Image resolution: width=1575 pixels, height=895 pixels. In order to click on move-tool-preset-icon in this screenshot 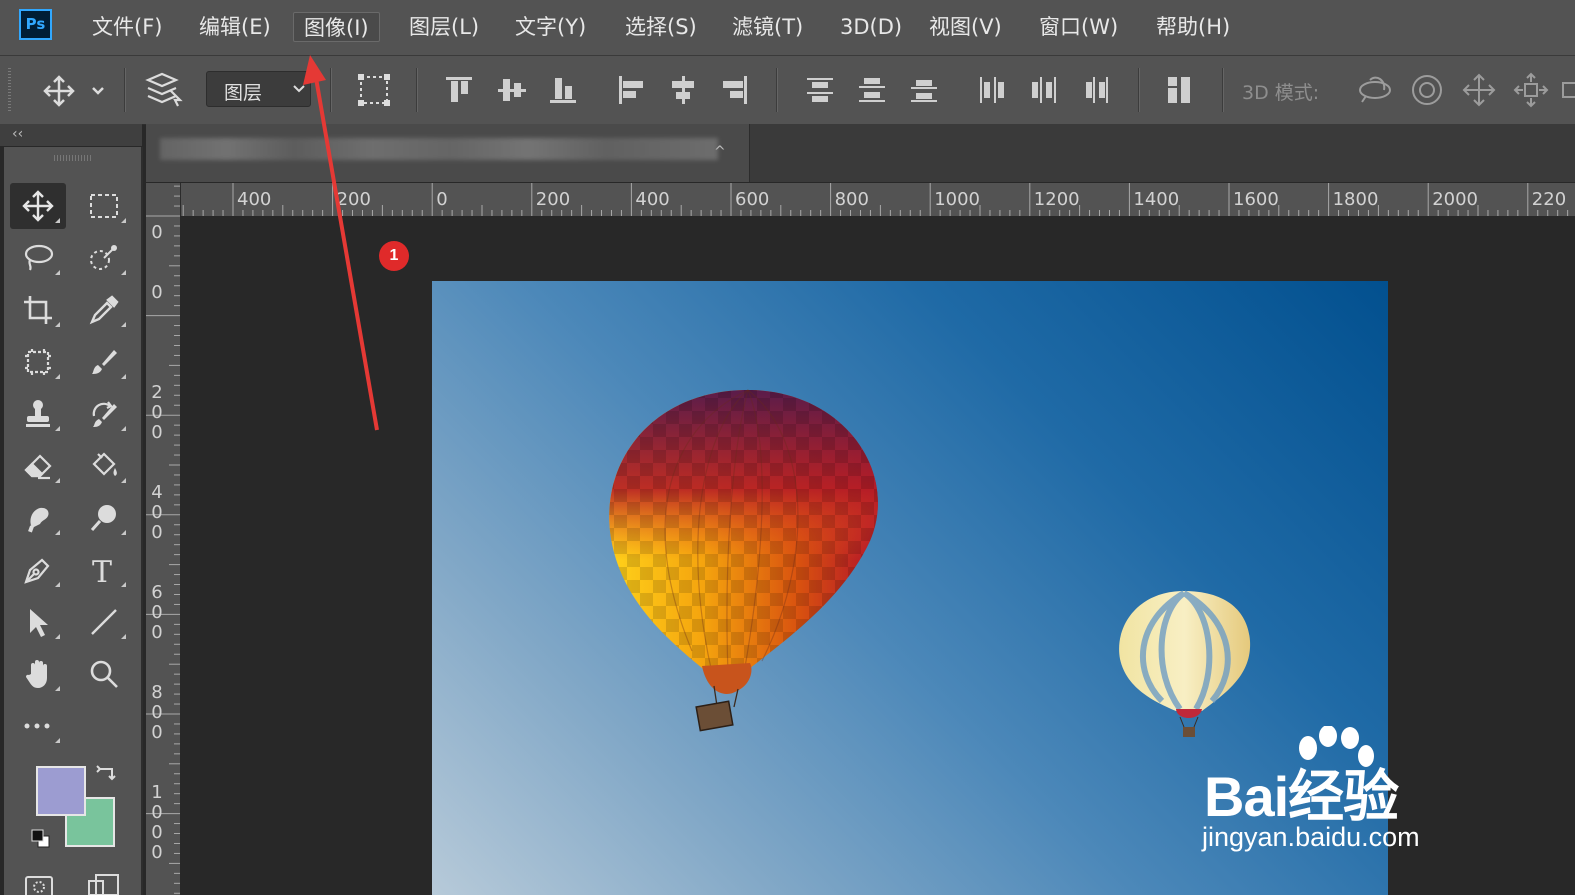, I will do `click(77, 93)`.